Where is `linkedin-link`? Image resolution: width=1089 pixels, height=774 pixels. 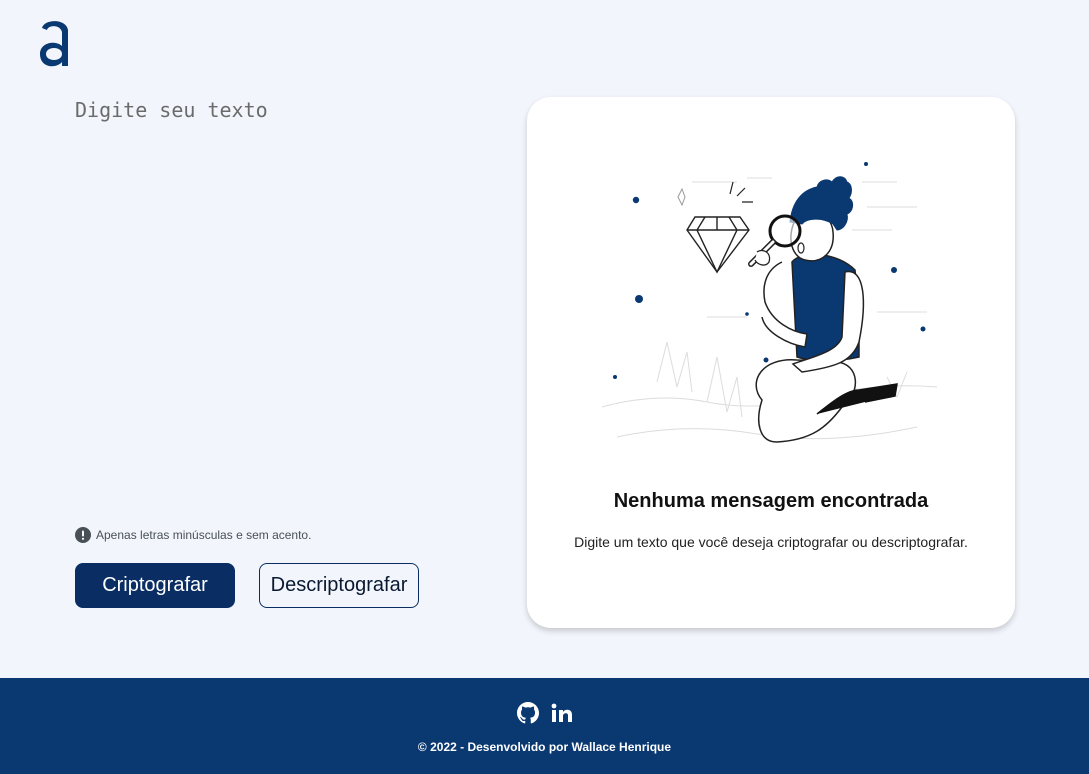 linkedin-link is located at coordinates (562, 713).